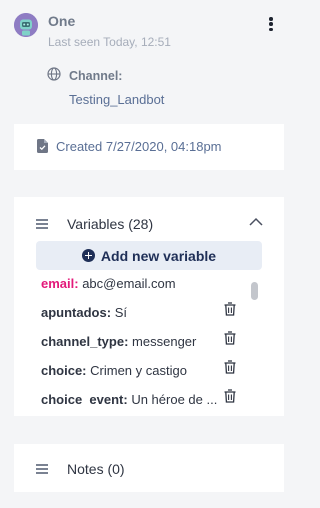  I want to click on variable-value: Sí, so click(120, 312).